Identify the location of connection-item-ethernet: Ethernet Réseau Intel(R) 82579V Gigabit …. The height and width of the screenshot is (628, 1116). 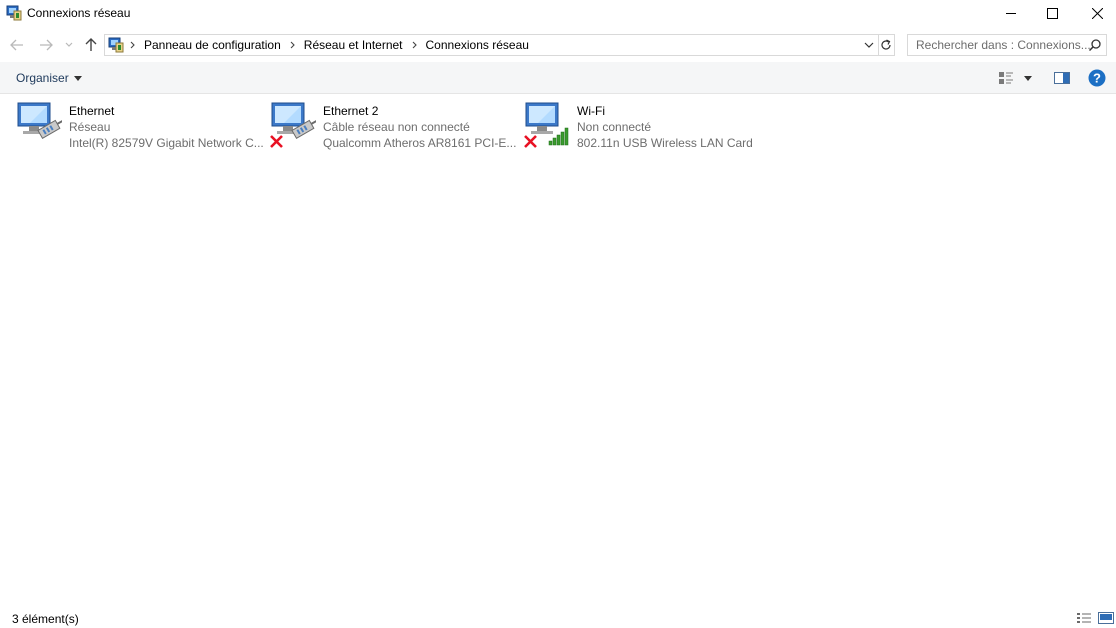
(140, 126).